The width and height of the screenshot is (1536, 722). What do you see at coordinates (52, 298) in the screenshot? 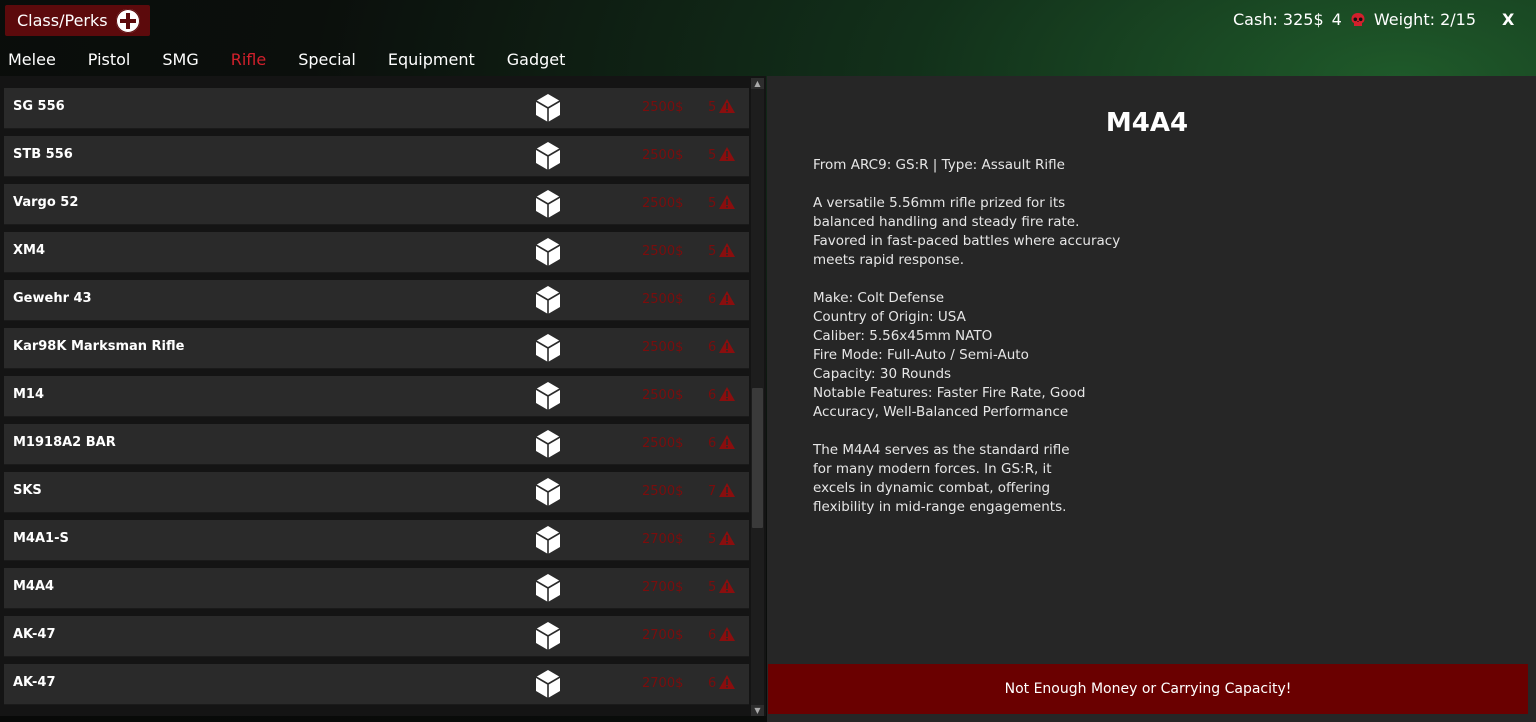
I see `weapon-name: Gewehr 43` at bounding box center [52, 298].